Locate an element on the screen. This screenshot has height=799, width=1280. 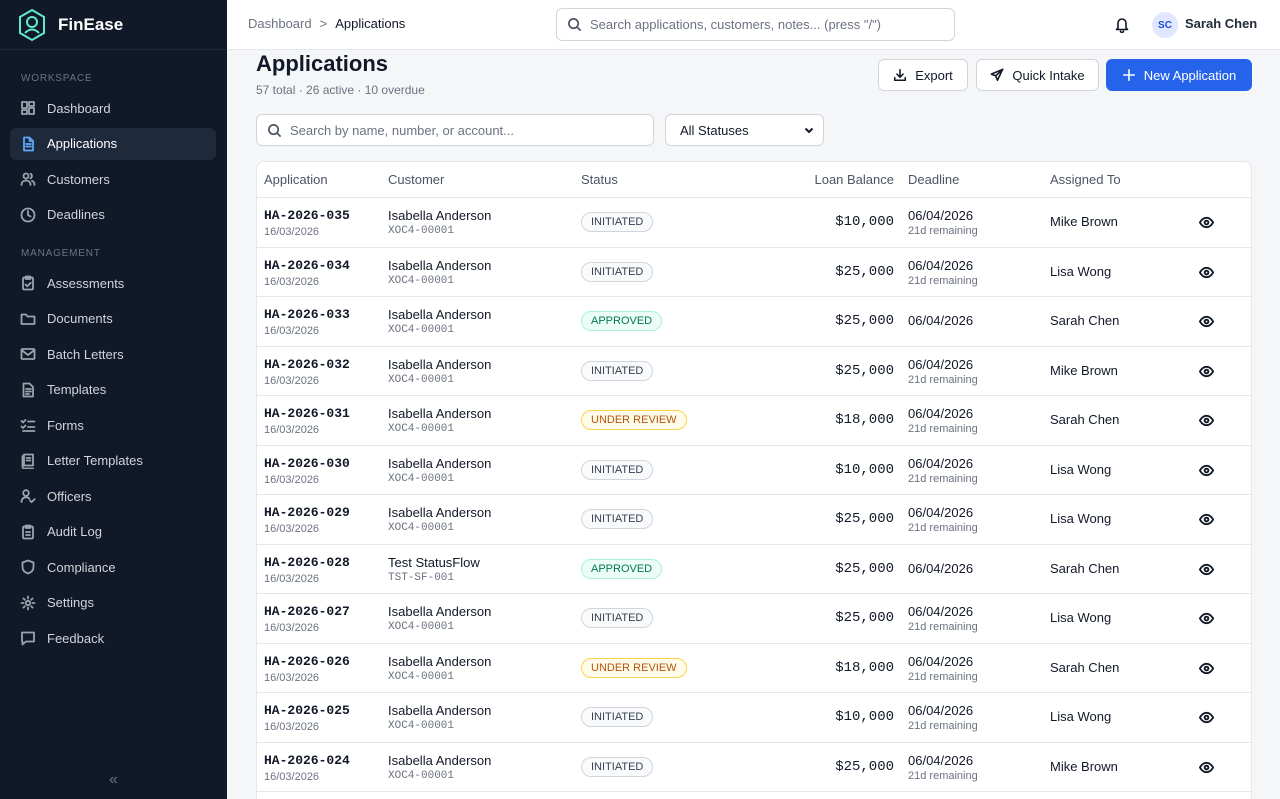
application-number: HA-2026-035 is located at coordinates (307, 215).